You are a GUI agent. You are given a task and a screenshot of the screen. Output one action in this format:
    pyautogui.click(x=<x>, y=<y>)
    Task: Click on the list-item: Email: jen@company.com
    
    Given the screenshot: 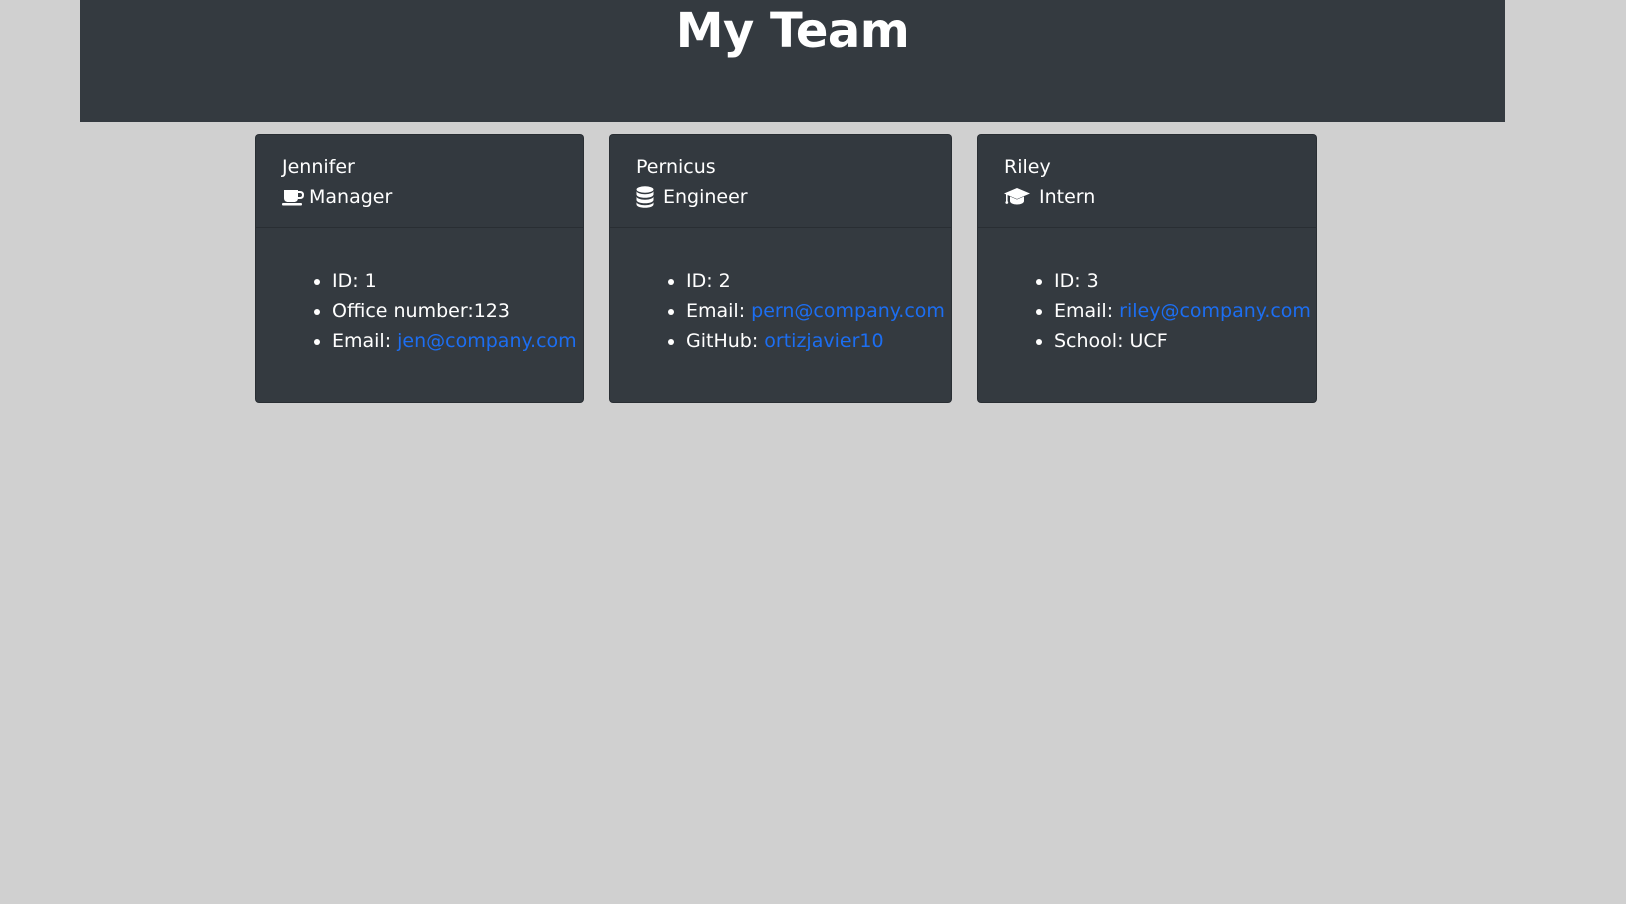 What is the action you would take?
    pyautogui.click(x=454, y=341)
    